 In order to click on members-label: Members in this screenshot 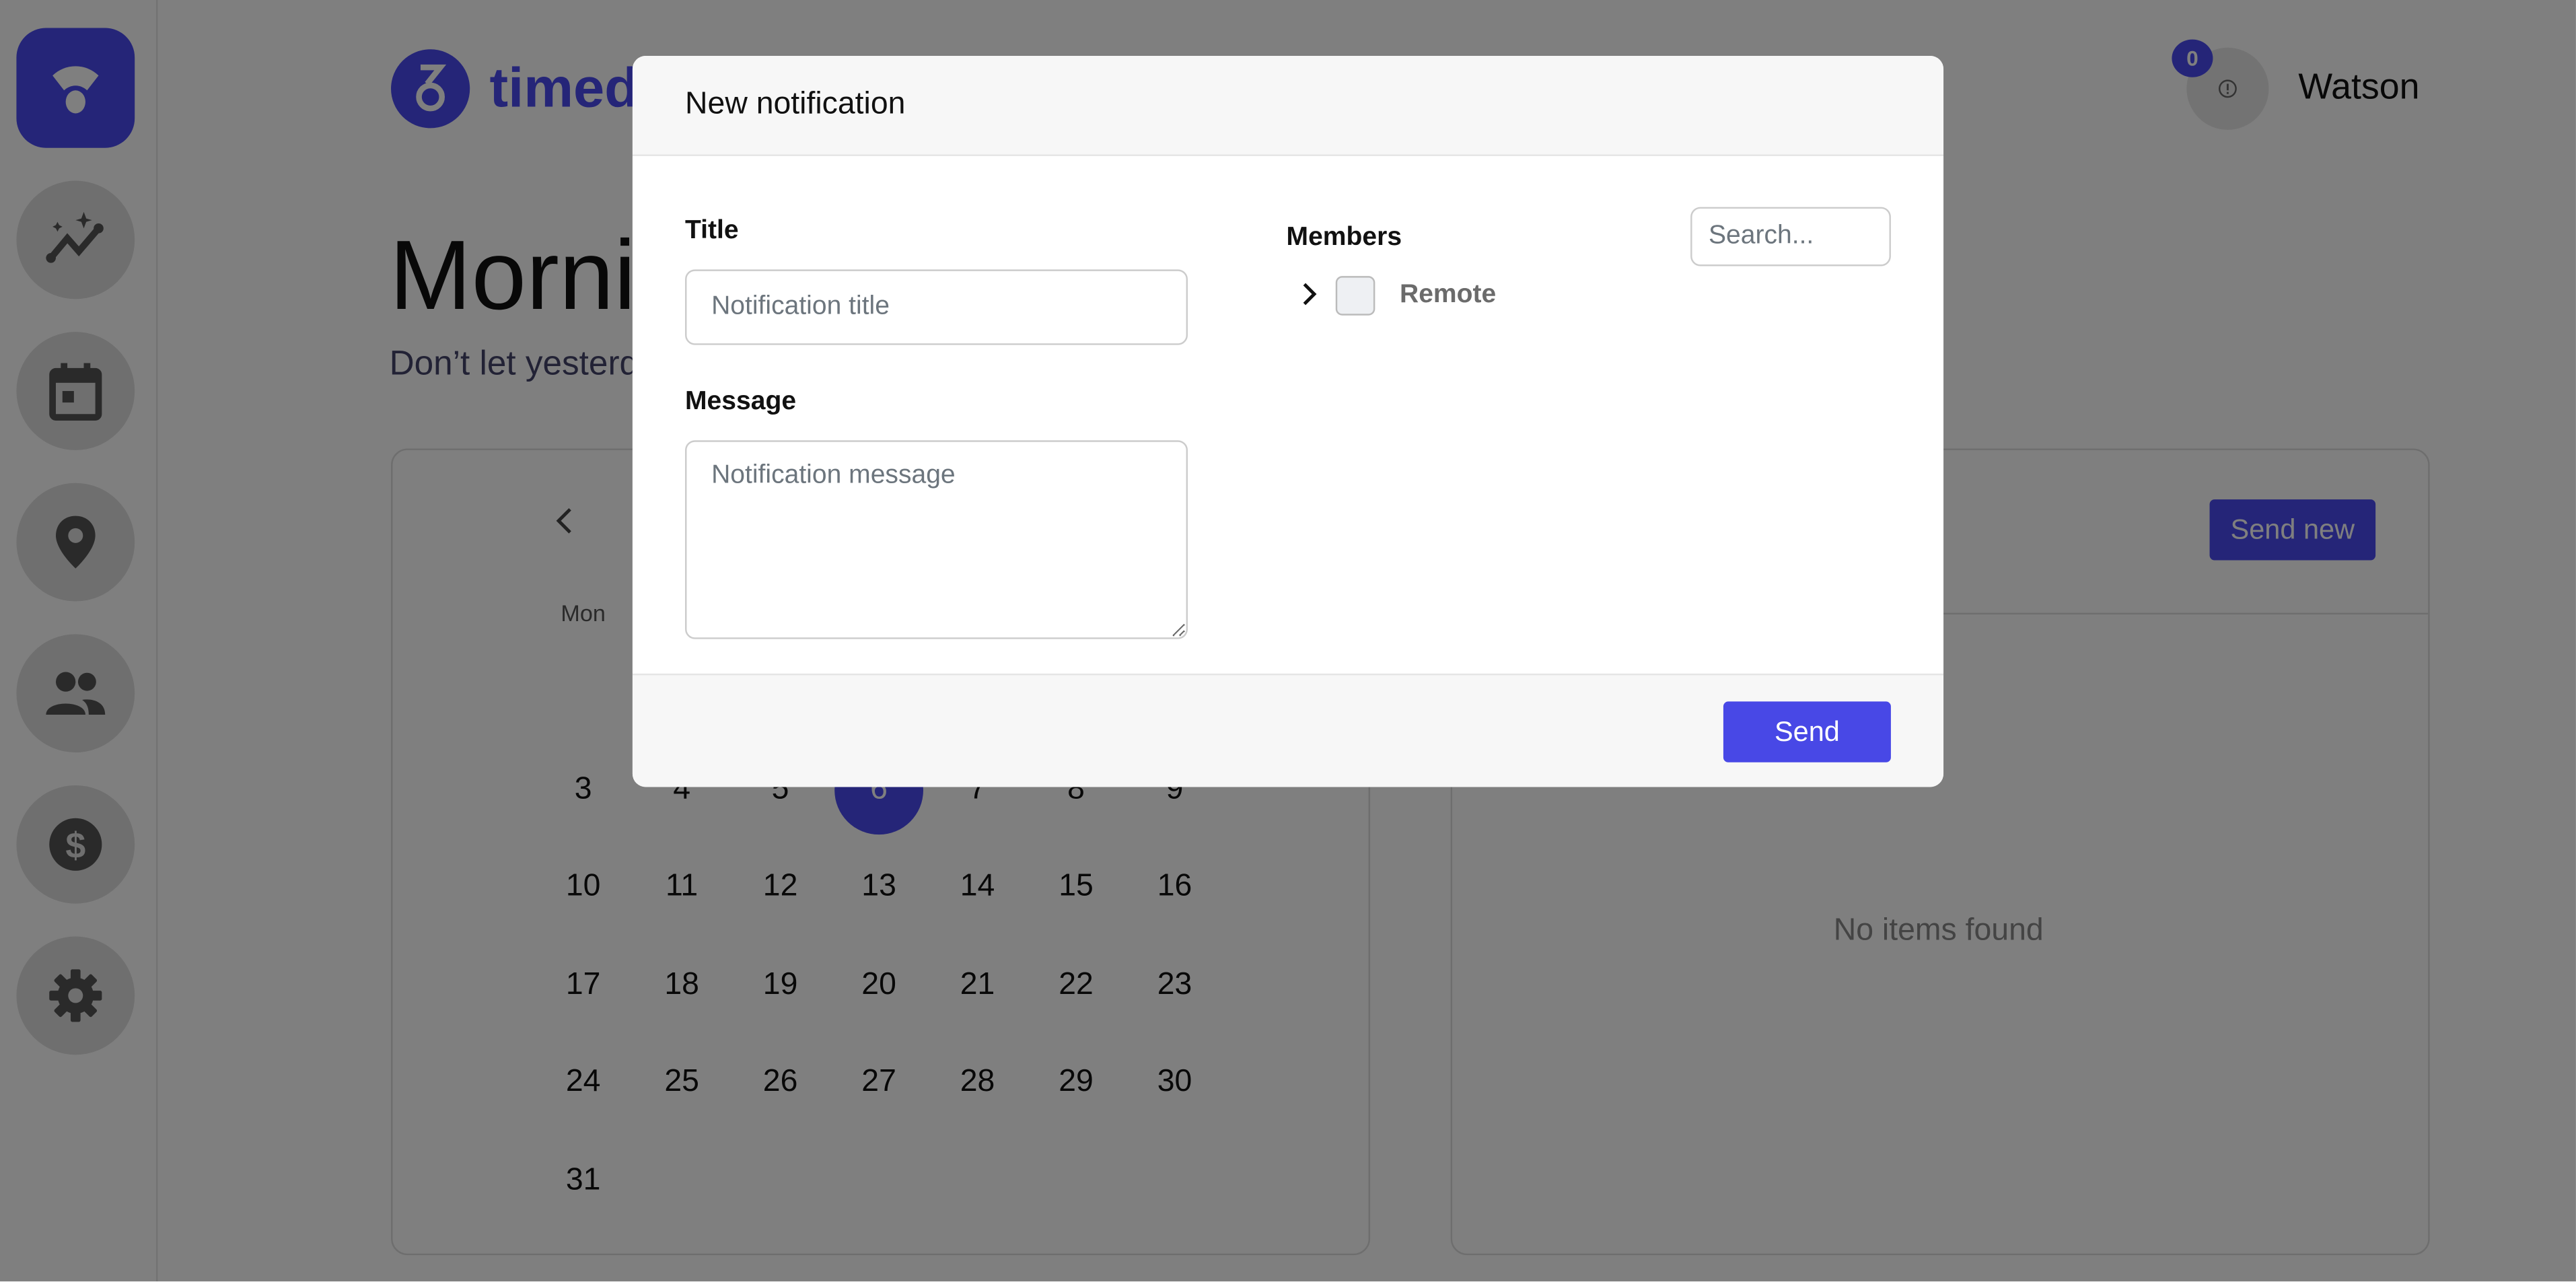, I will do `click(1344, 238)`.